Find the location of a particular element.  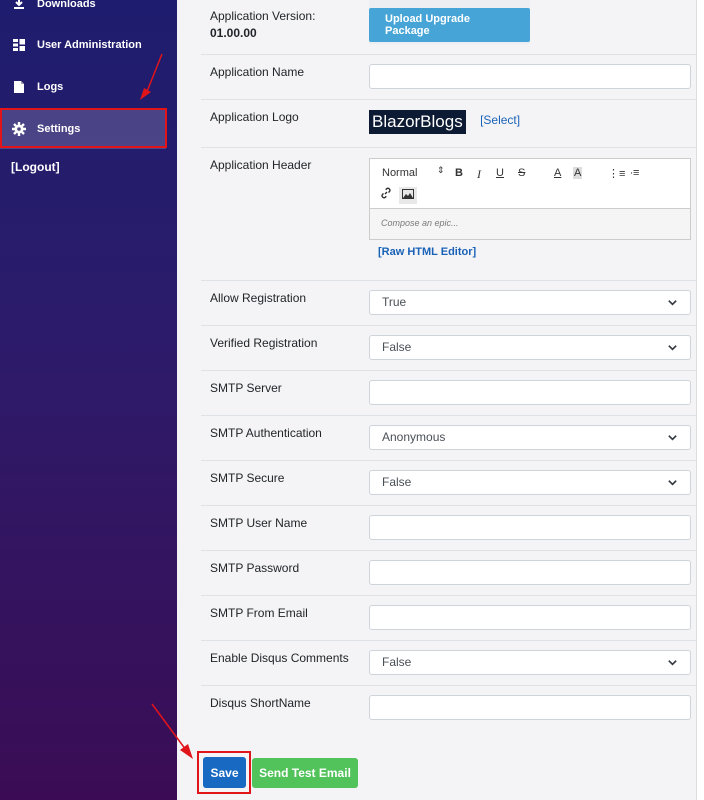

row-app-logo: Application Logo BlazorBlogs [Select] is located at coordinates (449, 122).